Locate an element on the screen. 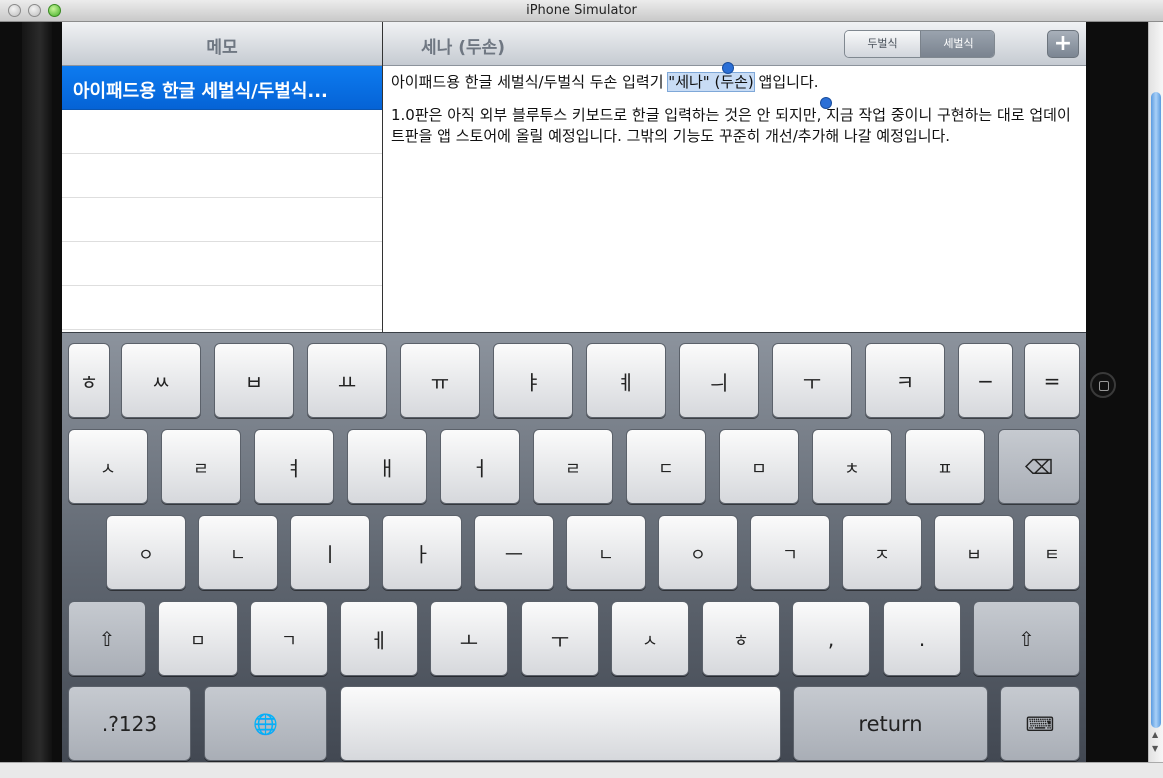 Image resolution: width=1163 pixels, height=778 pixels. key: ㅐ is located at coordinates (387, 466).